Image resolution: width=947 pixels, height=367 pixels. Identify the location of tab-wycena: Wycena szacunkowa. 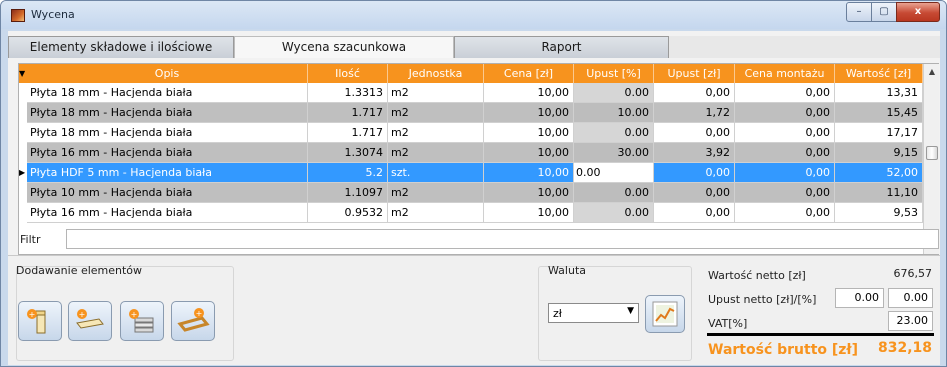
(344, 47).